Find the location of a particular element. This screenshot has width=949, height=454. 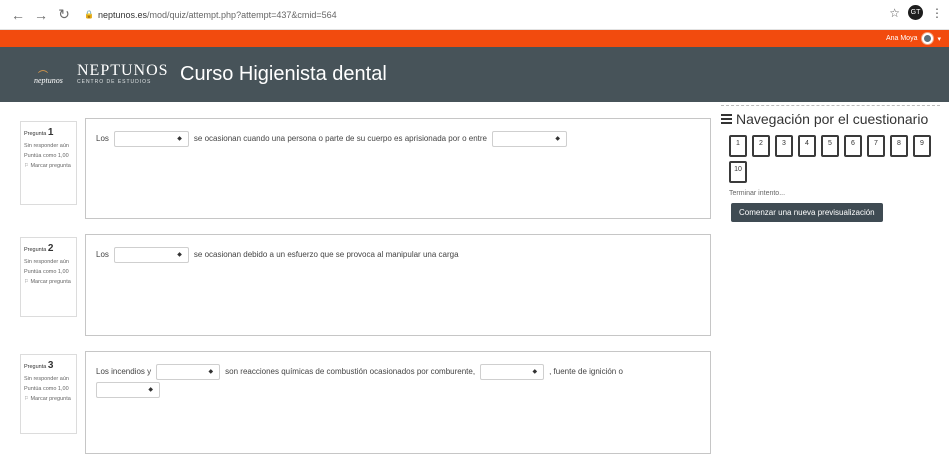

quiz-navigation-title: Navegación por el cuestionario is located at coordinates (830, 119).